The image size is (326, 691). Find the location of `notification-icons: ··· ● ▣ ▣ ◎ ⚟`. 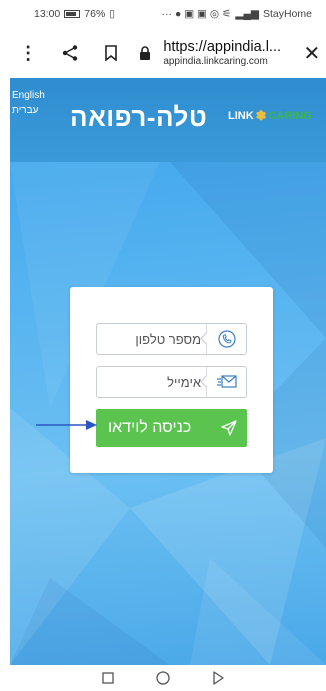

notification-icons: ··· ● ▣ ▣ ◎ ⚟ is located at coordinates (196, 14).